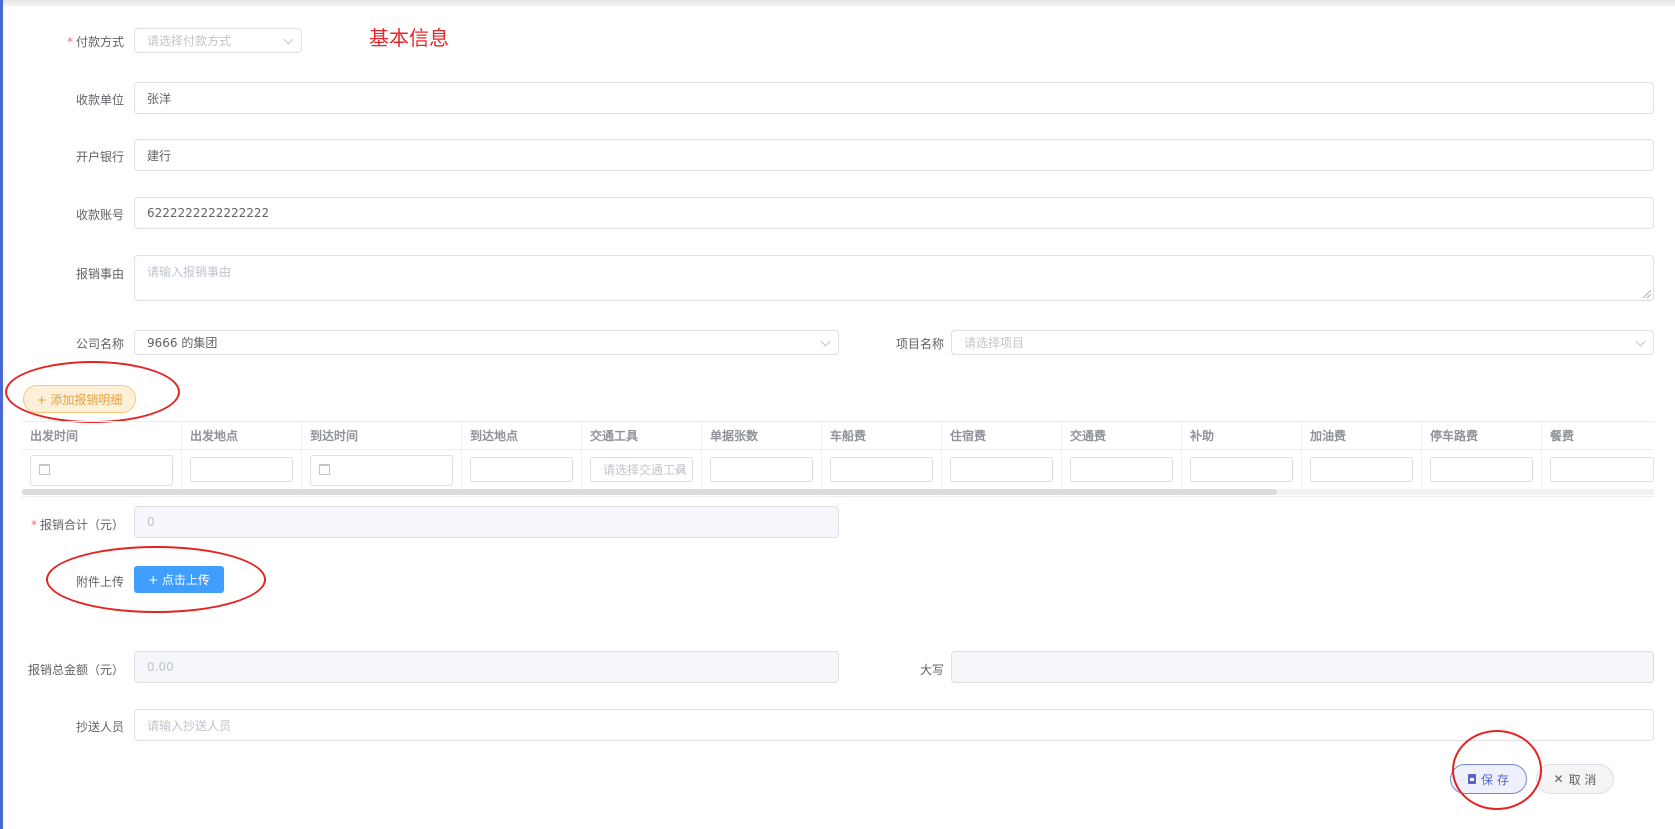 The height and width of the screenshot is (829, 1675). I want to click on transport-placeholder: 请选择交通工具, so click(645, 470).